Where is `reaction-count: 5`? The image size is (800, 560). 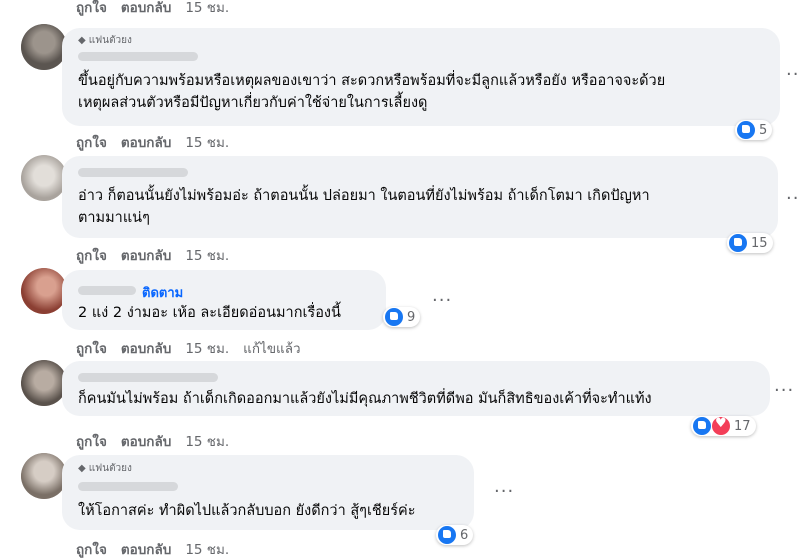 reaction-count: 5 is located at coordinates (763, 130).